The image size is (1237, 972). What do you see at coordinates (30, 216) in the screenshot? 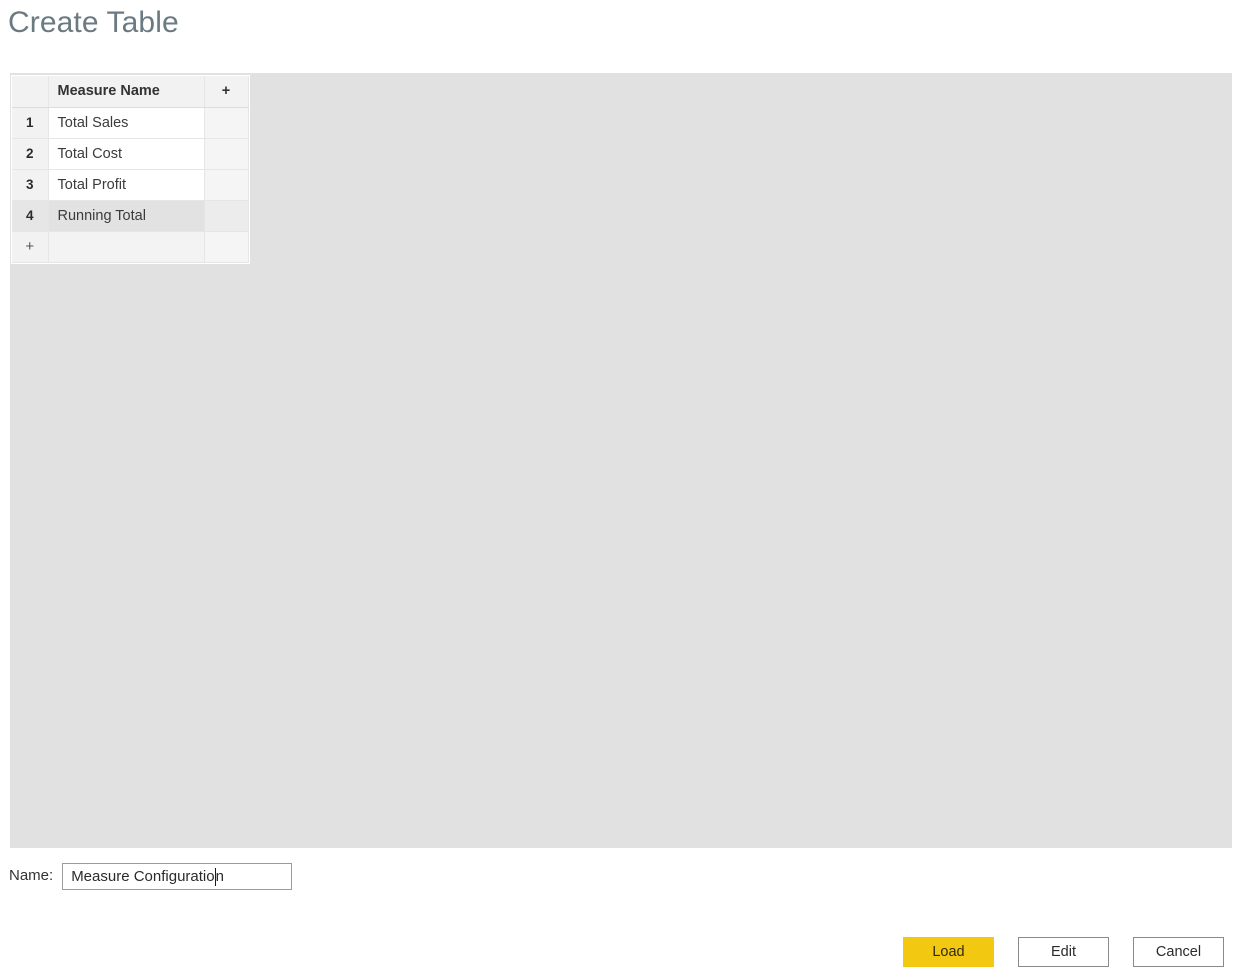
I see `row-index: 4` at bounding box center [30, 216].